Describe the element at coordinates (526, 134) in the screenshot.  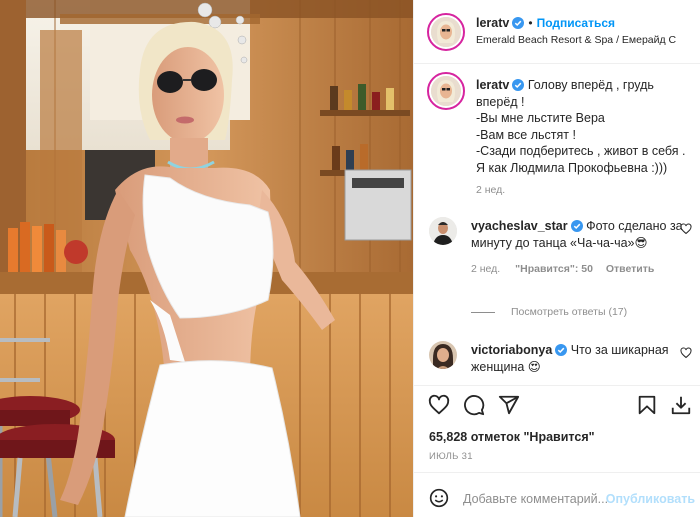
I see `caption-line: -Вам все льстят !` at that location.